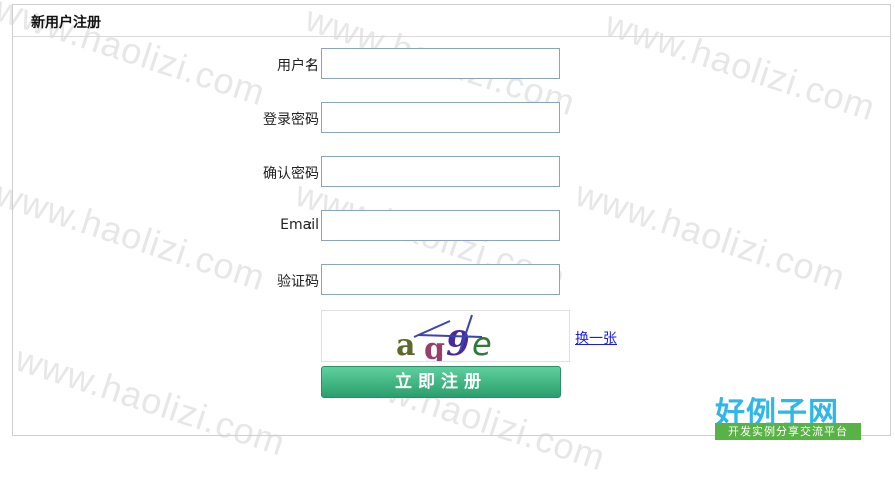  Describe the element at coordinates (293, 172) in the screenshot. I see `confirm-password-row: 确认密码 :` at that location.